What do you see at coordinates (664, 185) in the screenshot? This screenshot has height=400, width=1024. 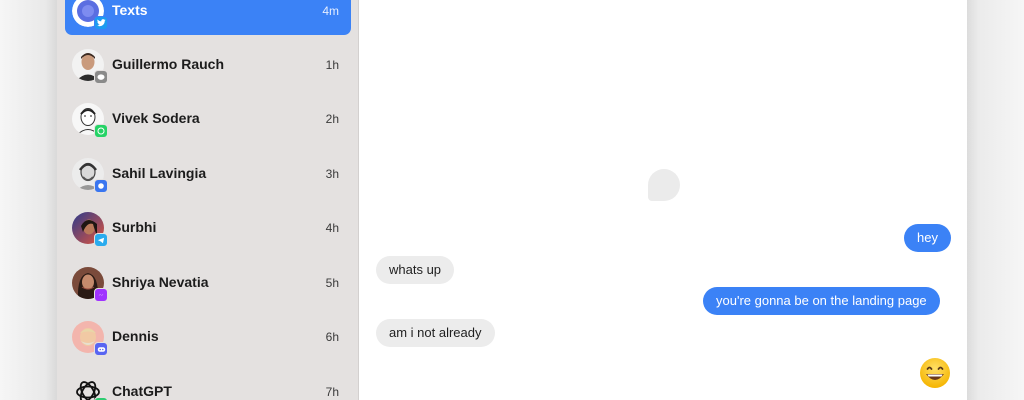 I see `typing-indicator` at bounding box center [664, 185].